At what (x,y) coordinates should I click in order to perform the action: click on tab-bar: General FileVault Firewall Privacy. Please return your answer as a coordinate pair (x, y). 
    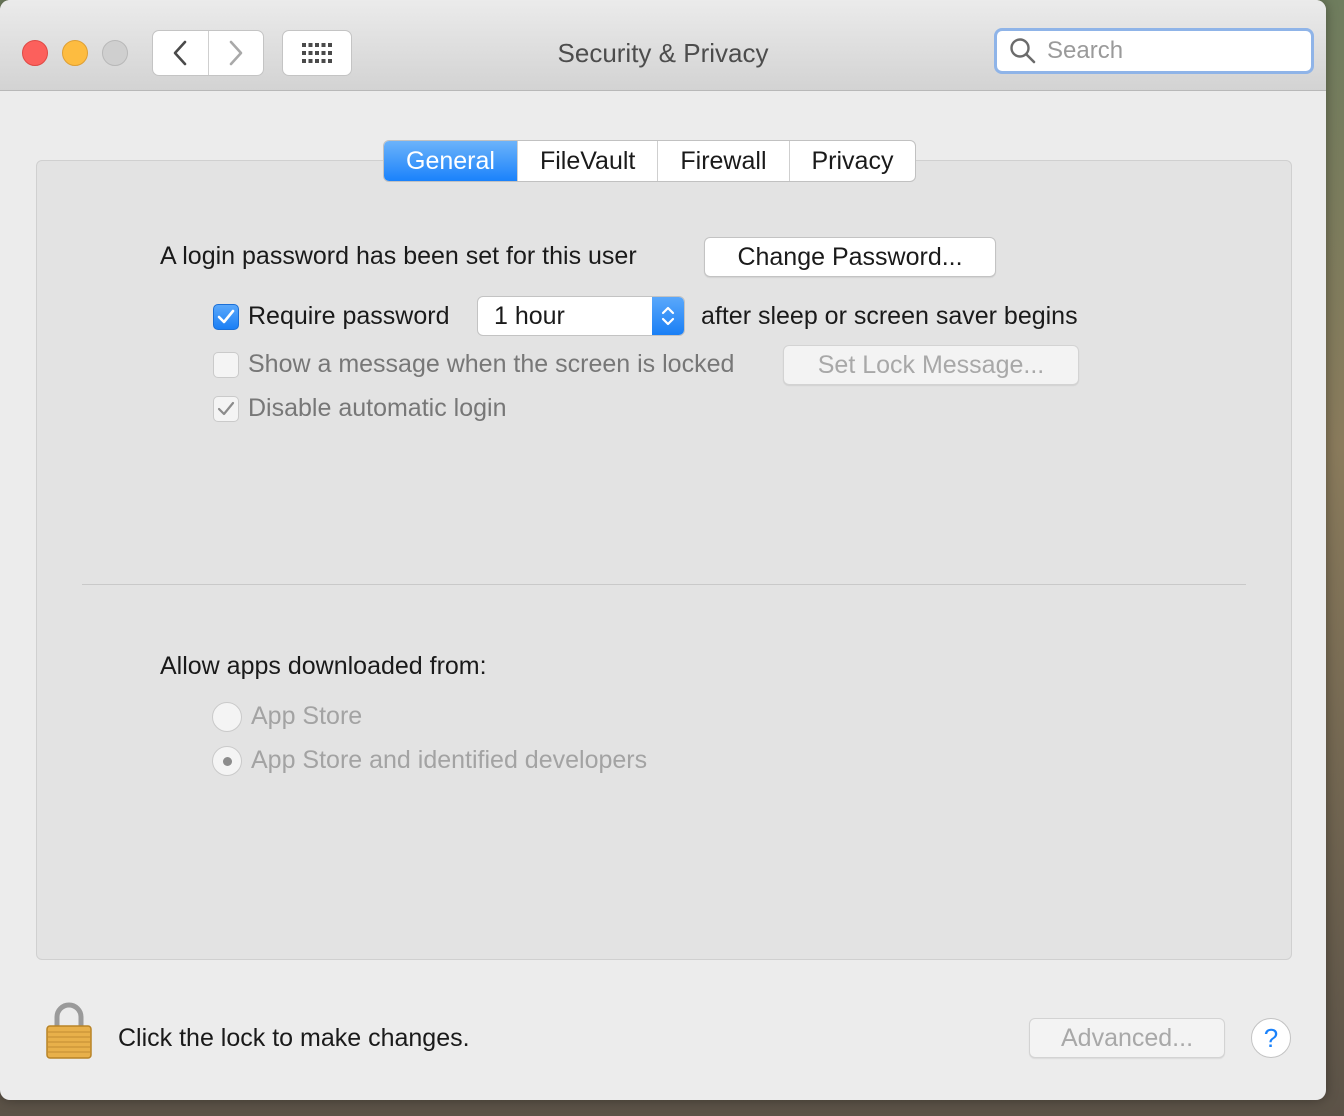
    Looking at the image, I should click on (650, 161).